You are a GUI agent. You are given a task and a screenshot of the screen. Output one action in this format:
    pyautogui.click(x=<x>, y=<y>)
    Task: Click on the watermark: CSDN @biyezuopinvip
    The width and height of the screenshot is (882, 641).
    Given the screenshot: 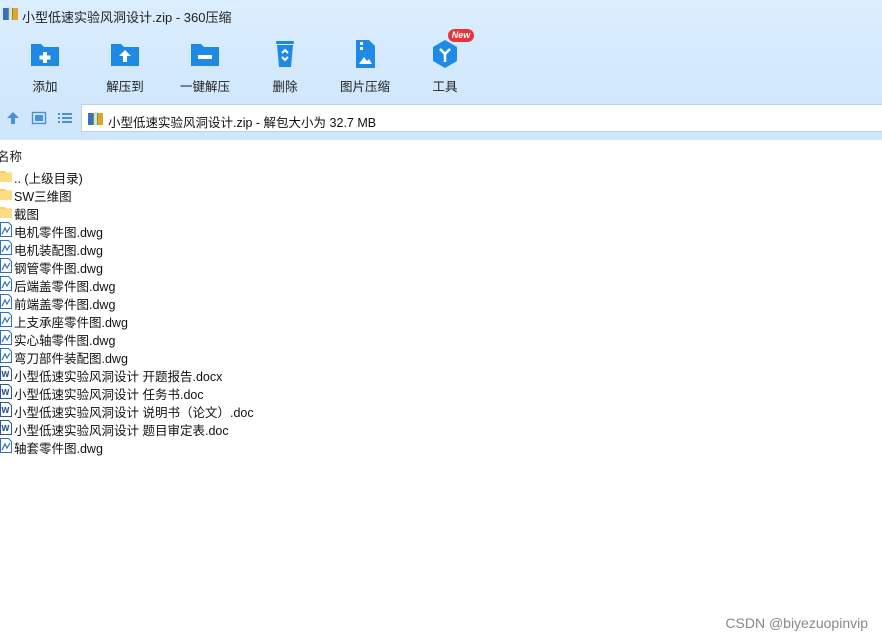 What is the action you would take?
    pyautogui.click(x=796, y=623)
    